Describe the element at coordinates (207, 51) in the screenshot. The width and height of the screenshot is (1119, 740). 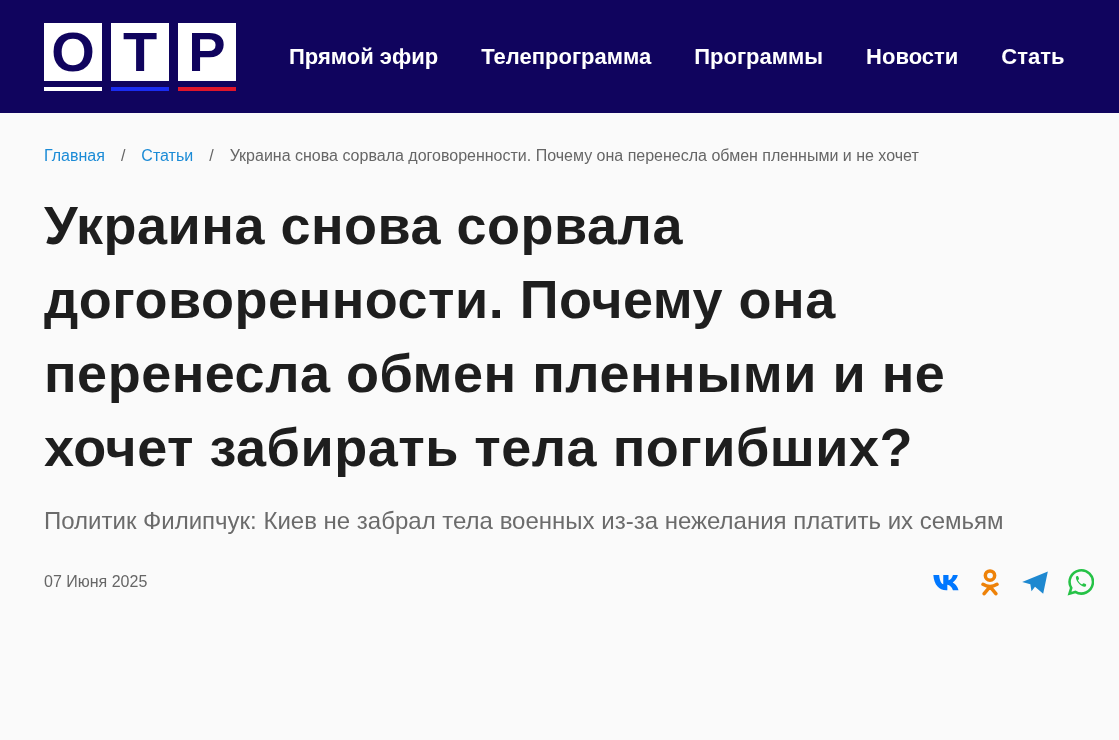
I see `logo-letter: Р` at that location.